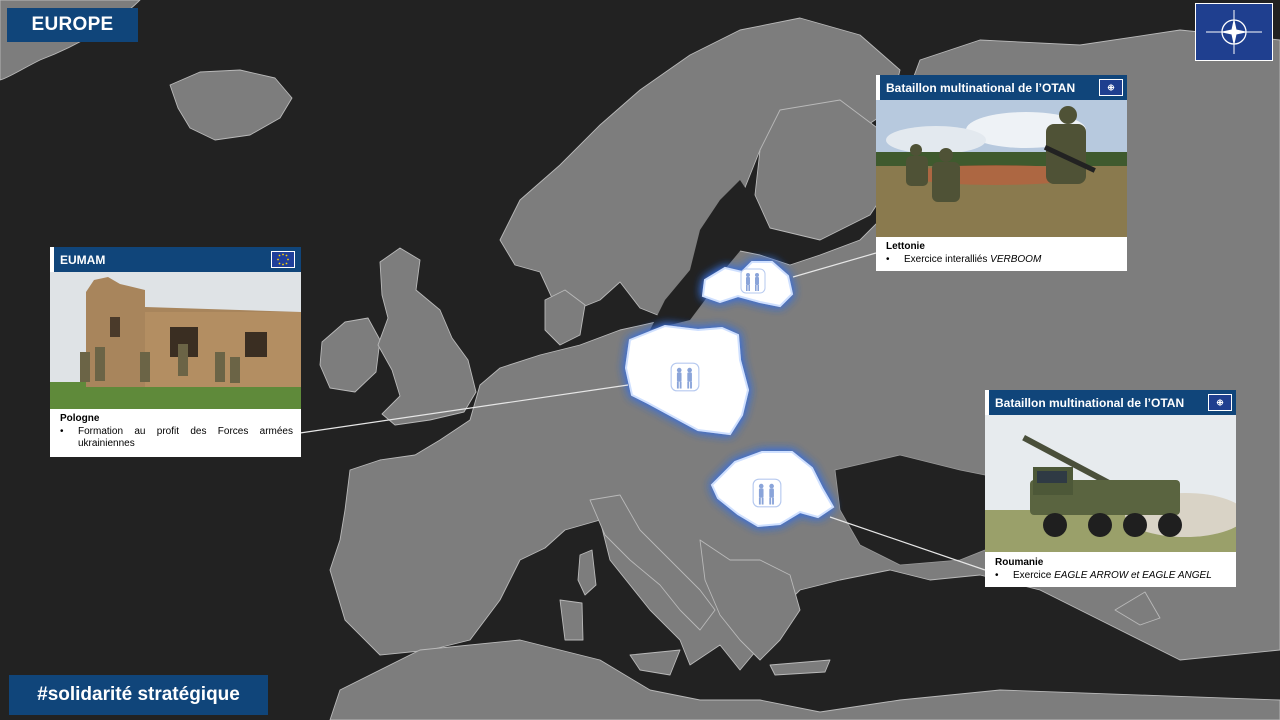  Describe the element at coordinates (1034, 575) in the screenshot. I see `card-bullet-text: Exercice` at that location.